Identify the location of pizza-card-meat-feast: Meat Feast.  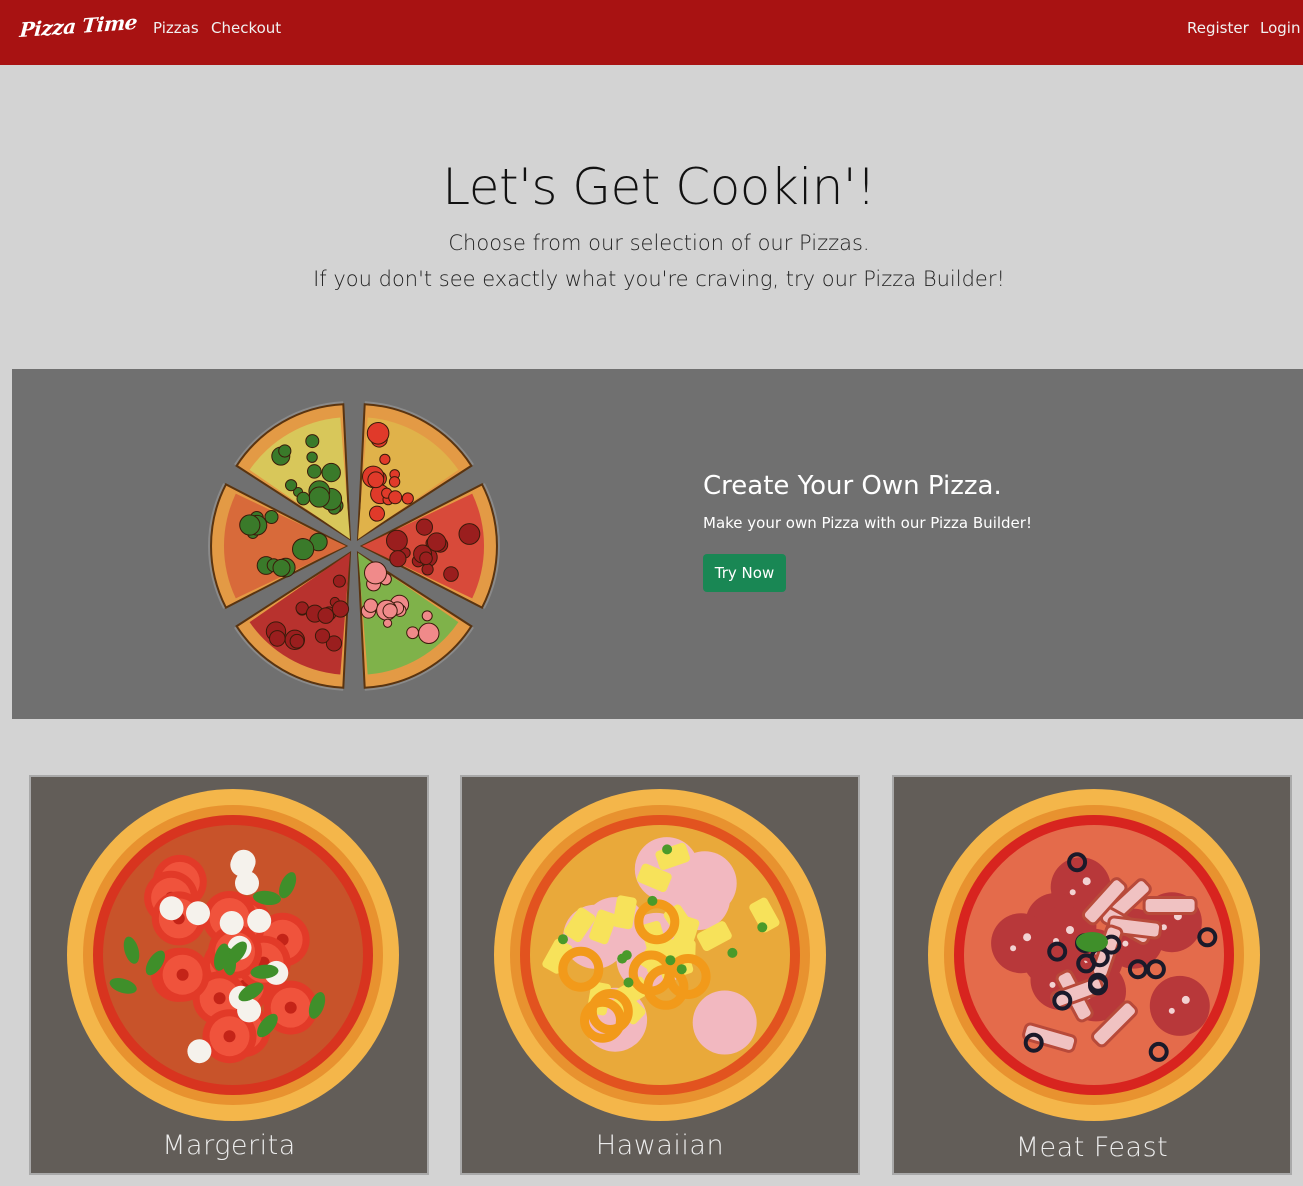
(1092, 975).